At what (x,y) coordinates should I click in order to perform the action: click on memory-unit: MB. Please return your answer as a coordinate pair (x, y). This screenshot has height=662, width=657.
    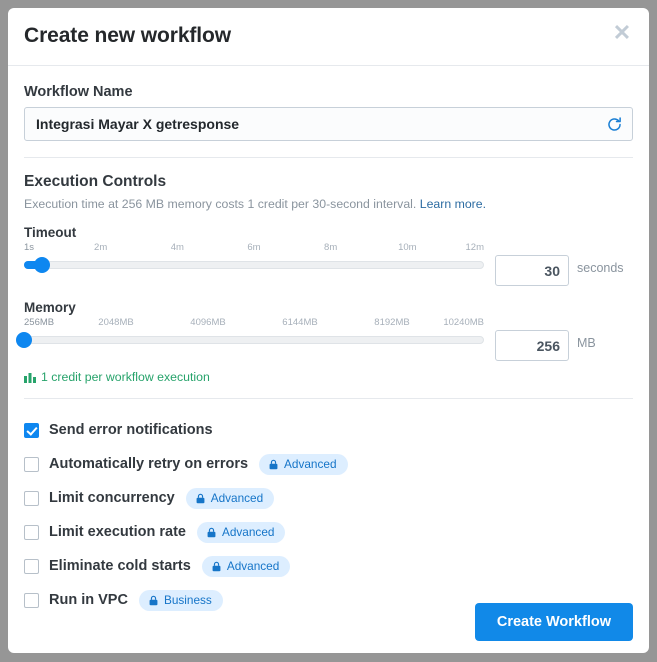
    Looking at the image, I should click on (586, 343).